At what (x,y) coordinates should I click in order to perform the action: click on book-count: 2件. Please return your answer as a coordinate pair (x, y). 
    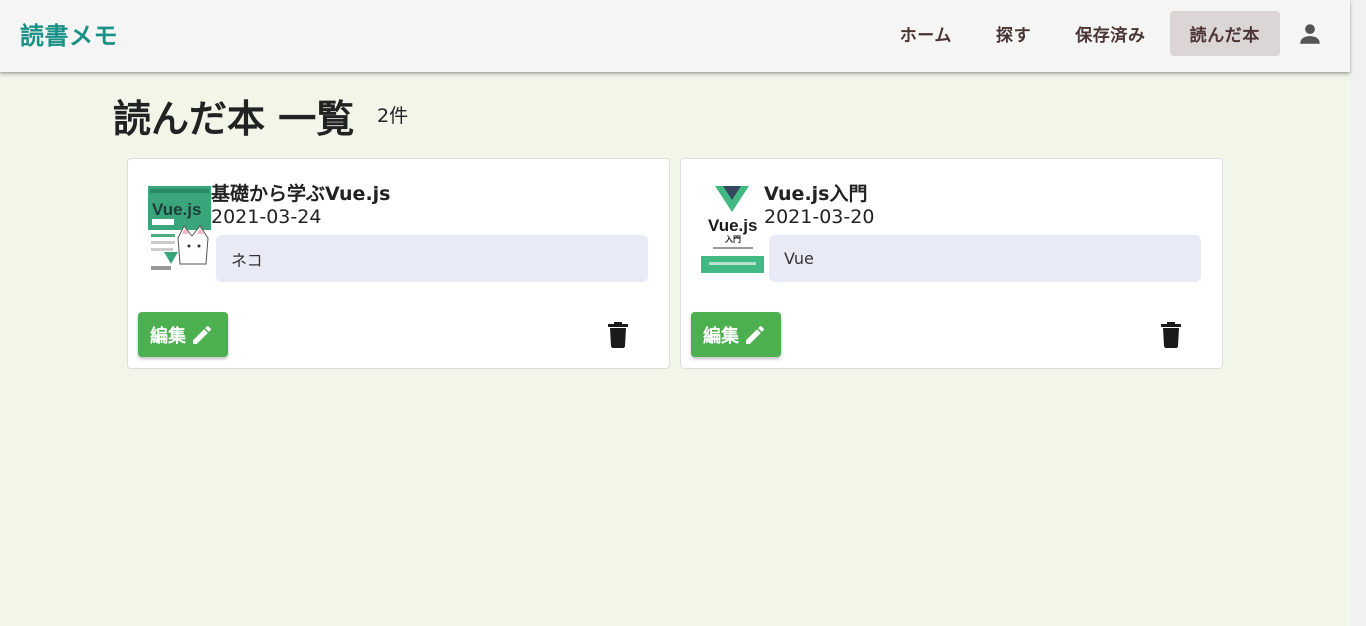
    Looking at the image, I should click on (393, 116).